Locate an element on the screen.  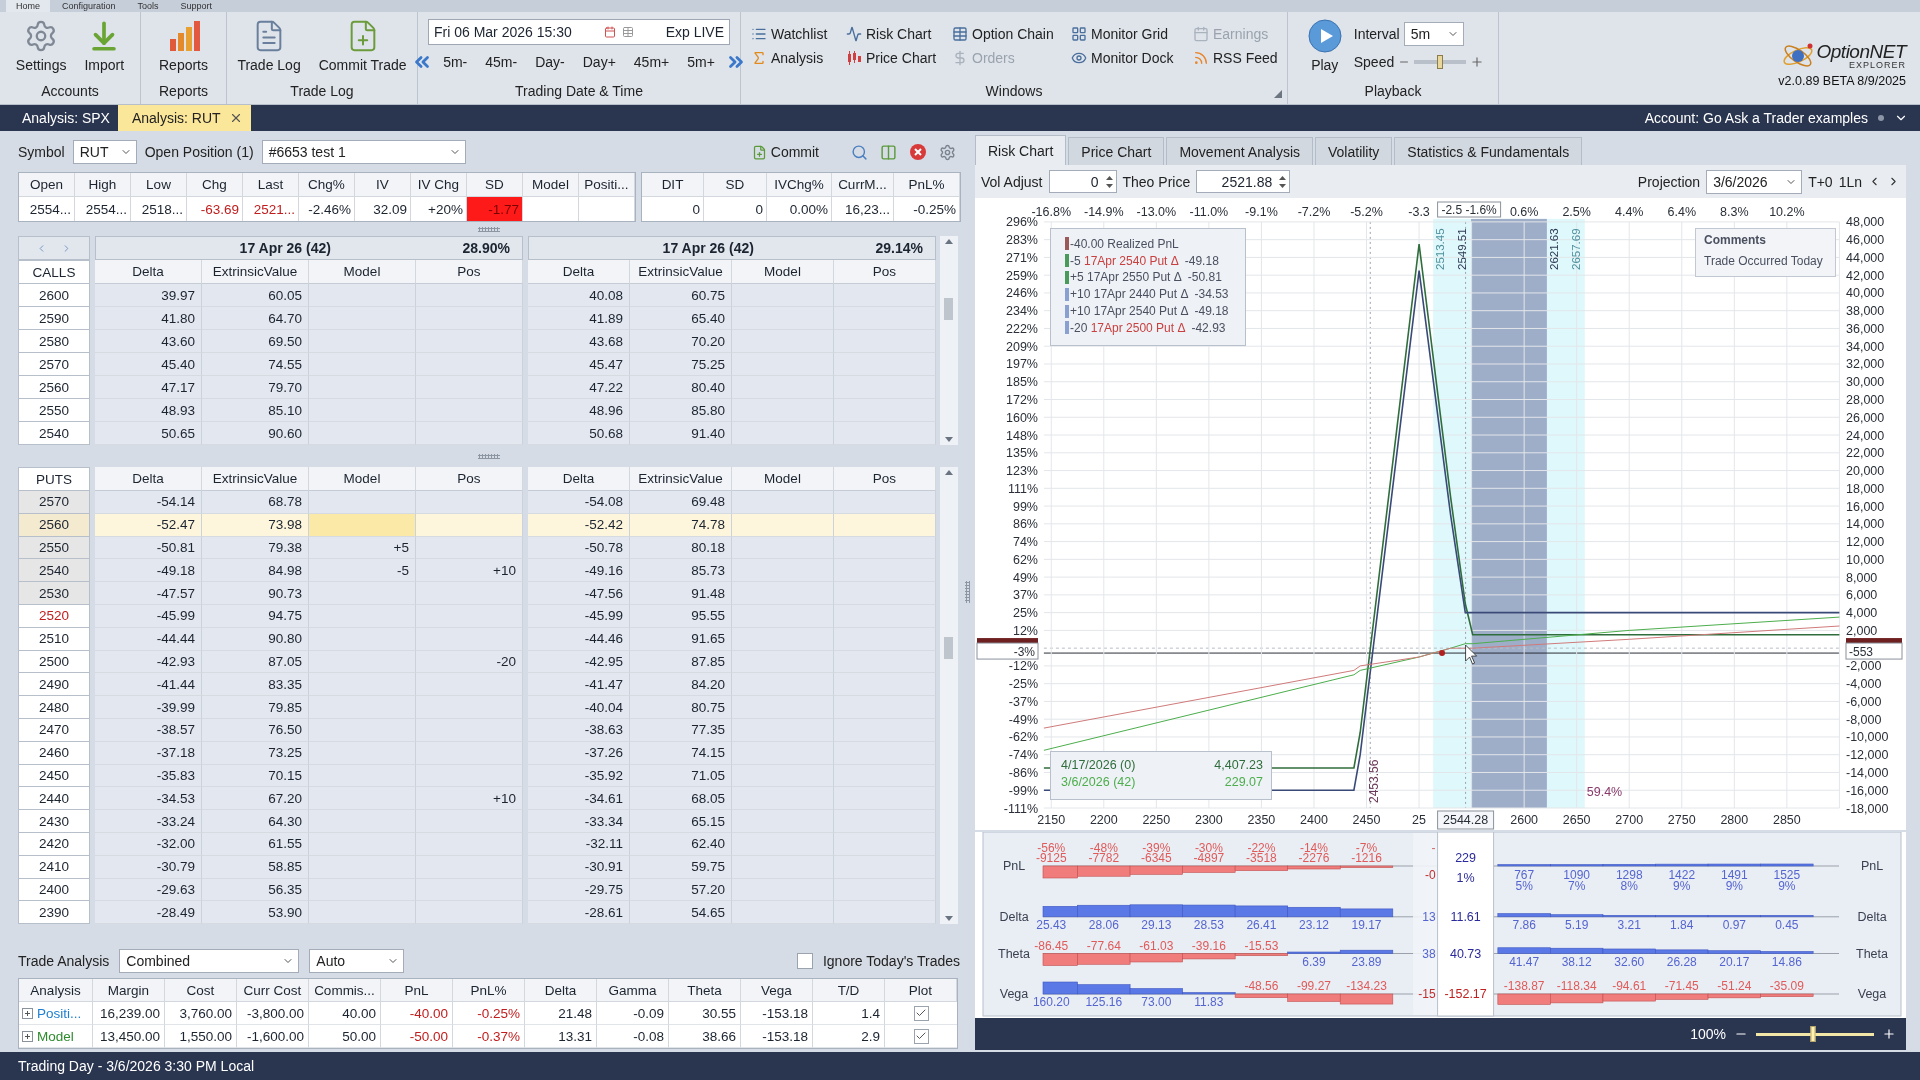
document-tab: Analysis: RUT is located at coordinates (184, 118).